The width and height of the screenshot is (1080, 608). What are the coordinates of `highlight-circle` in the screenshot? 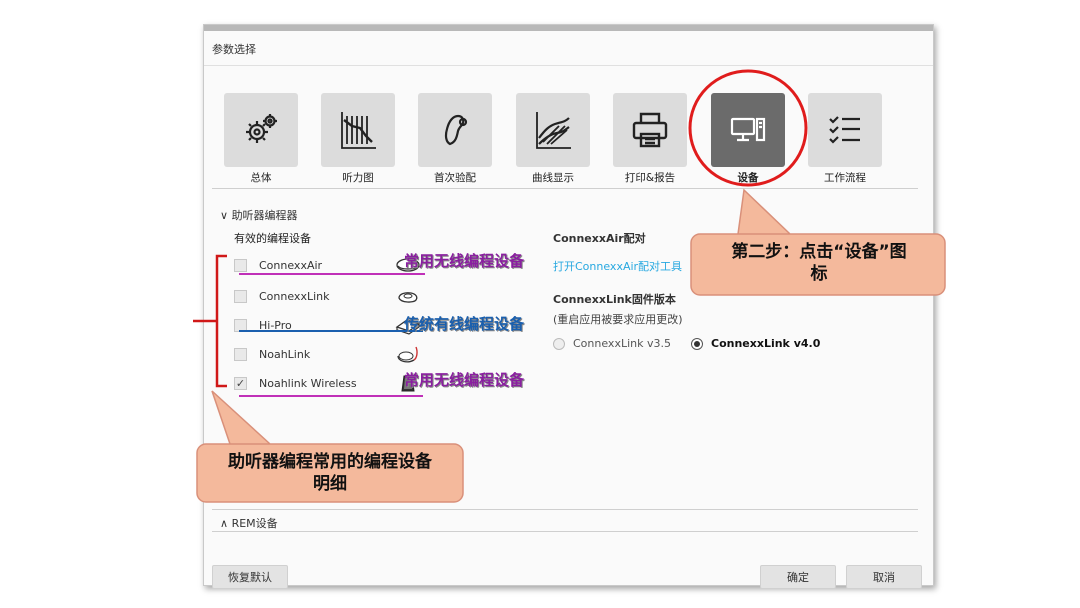 It's located at (748, 128).